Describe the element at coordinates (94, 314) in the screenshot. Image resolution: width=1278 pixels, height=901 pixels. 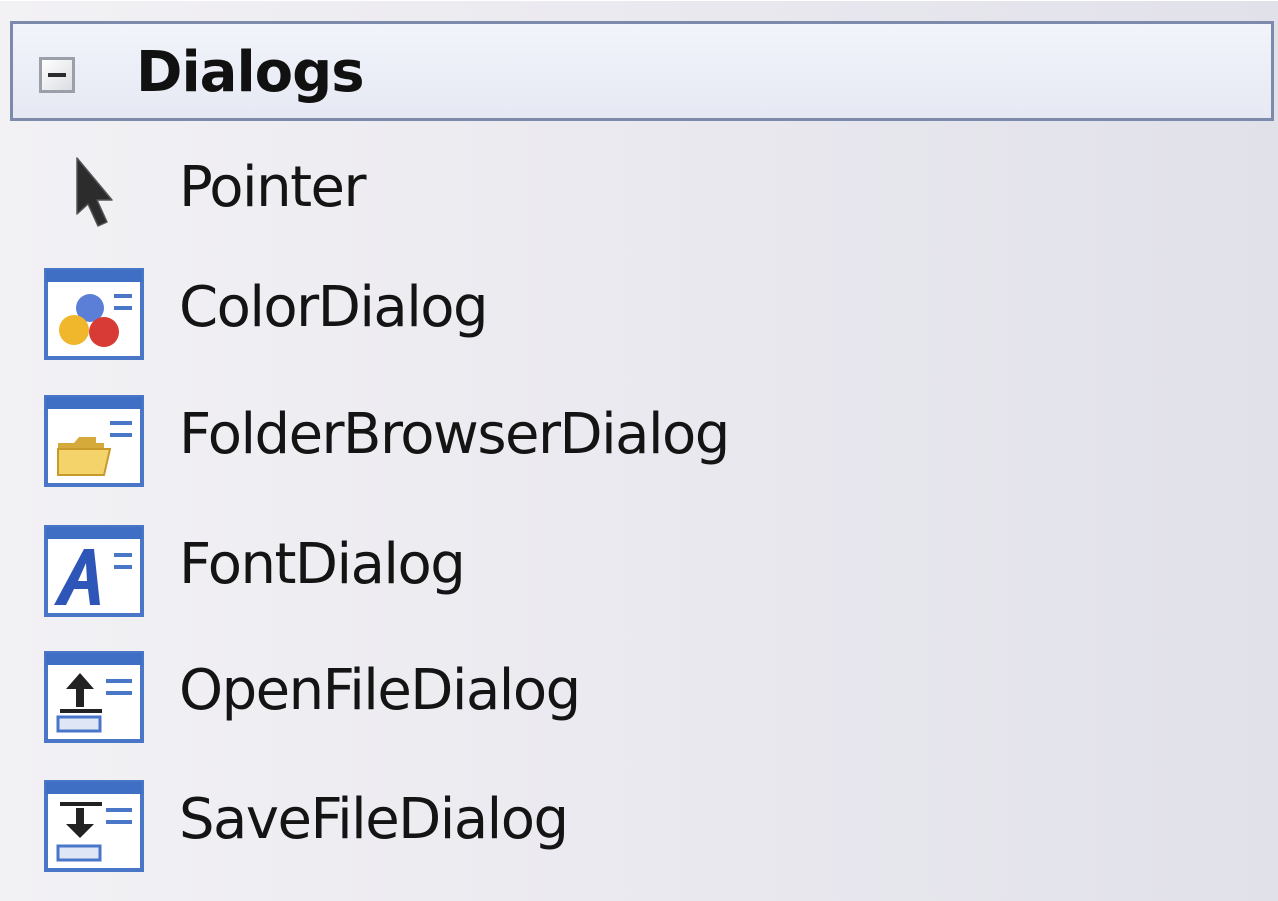
I see `color-dialog-icon` at that location.